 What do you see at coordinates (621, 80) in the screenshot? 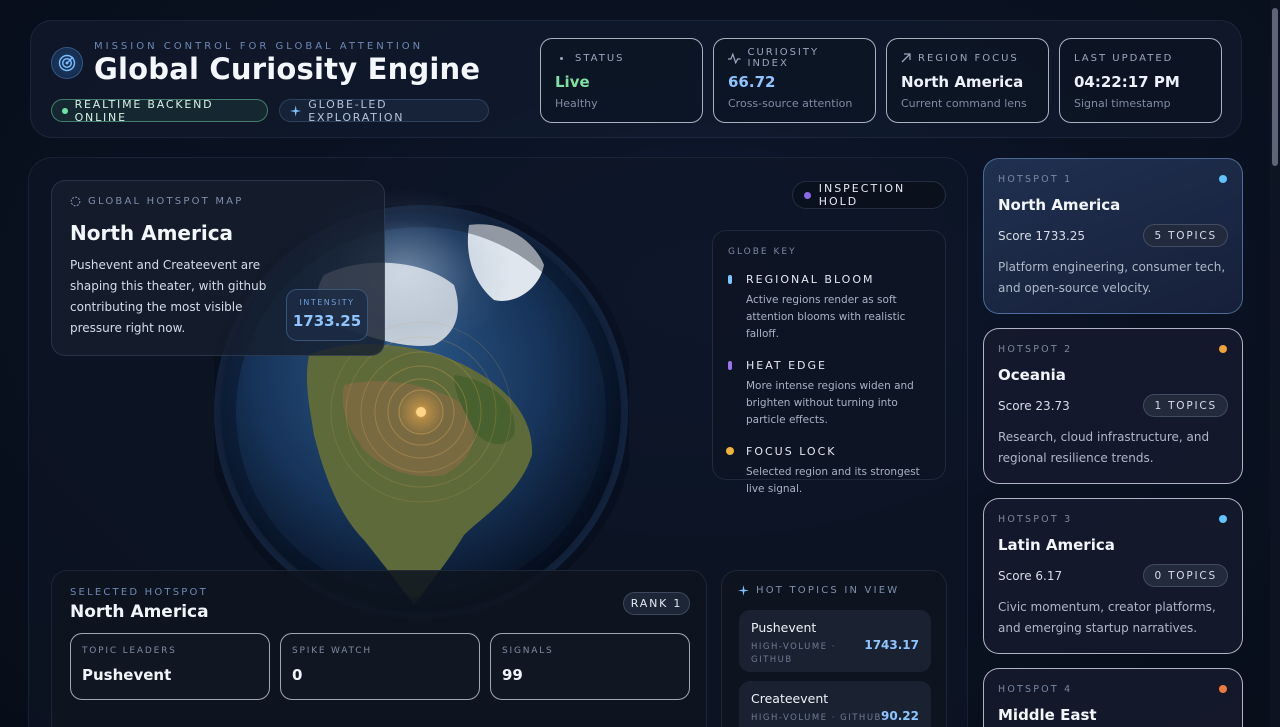
I see `stat-card-status: STATUS Live Healthy` at bounding box center [621, 80].